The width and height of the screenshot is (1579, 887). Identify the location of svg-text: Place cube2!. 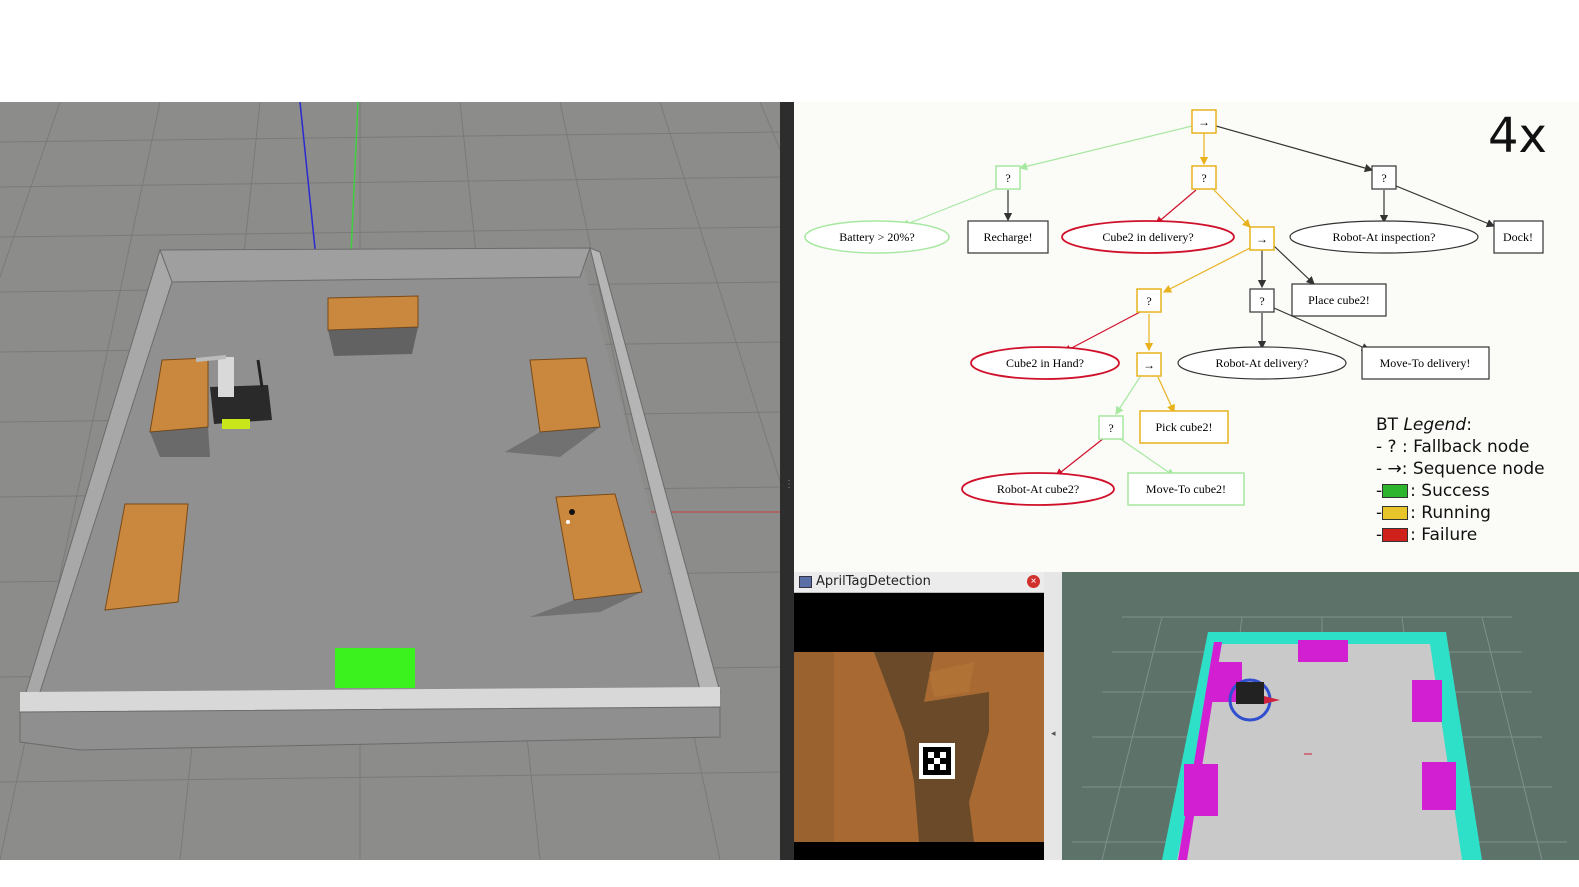
(1339, 300).